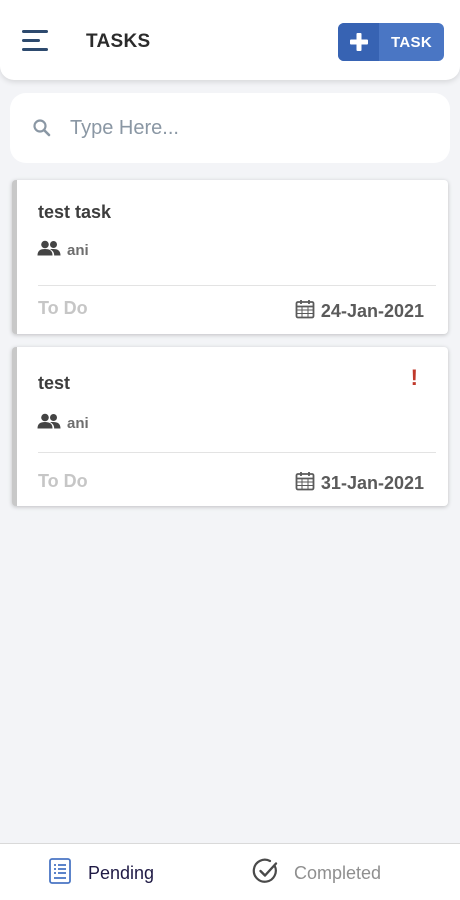 This screenshot has width=460, height=900. I want to click on tab-pending-label: Pending, so click(121, 873).